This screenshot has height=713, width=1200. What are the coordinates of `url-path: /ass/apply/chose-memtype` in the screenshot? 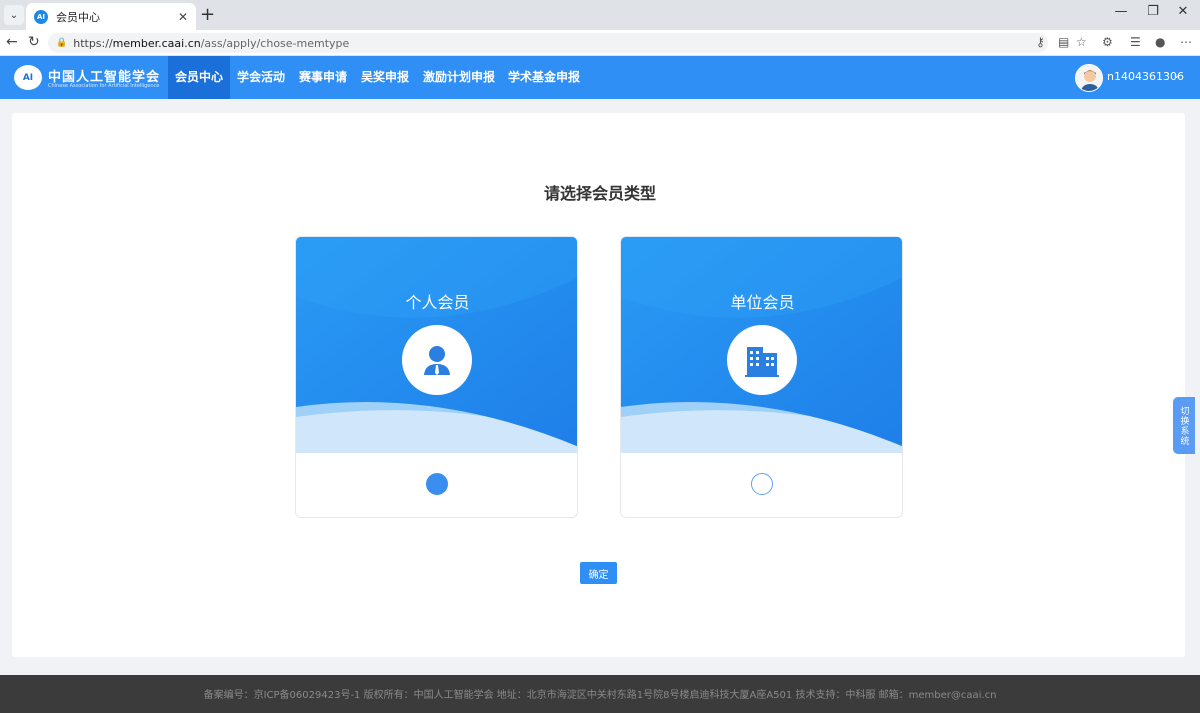 It's located at (275, 43).